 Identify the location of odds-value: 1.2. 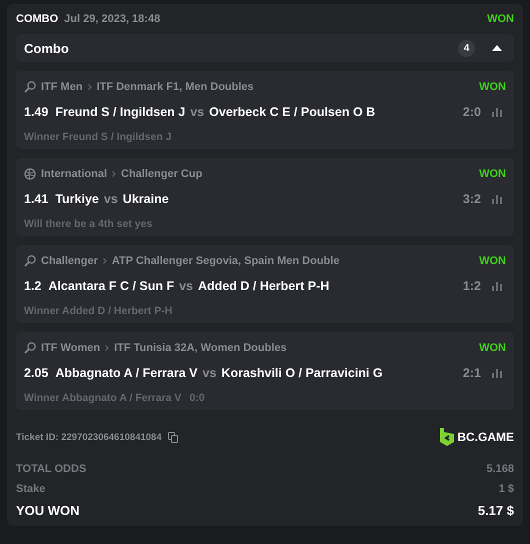
(33, 286).